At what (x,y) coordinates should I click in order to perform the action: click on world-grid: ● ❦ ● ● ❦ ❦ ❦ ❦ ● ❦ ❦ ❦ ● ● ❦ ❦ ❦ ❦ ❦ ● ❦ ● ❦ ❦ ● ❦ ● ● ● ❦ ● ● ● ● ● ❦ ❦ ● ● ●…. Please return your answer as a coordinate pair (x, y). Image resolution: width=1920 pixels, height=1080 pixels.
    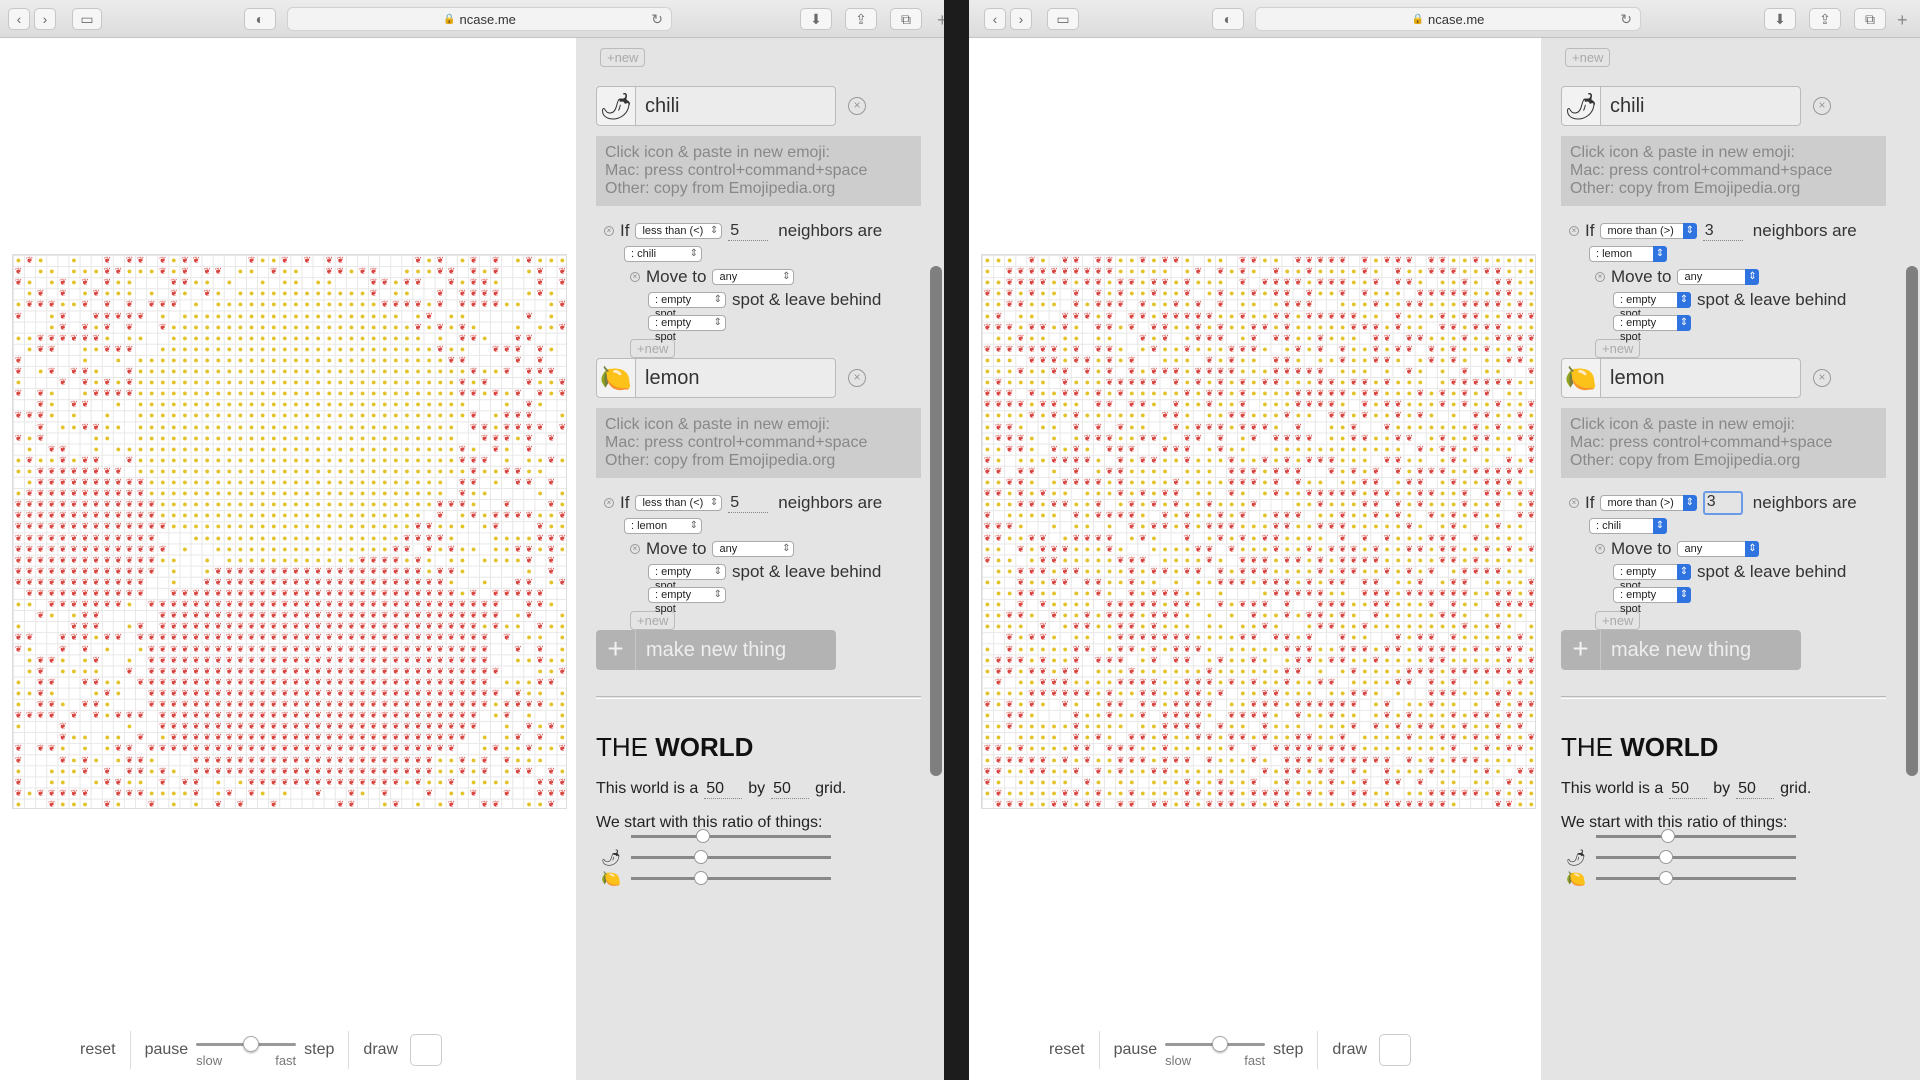
    Looking at the image, I should click on (289, 531).